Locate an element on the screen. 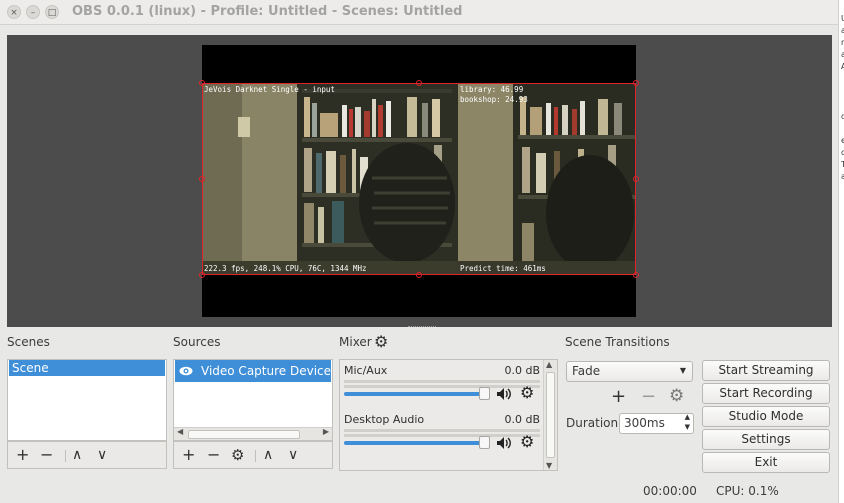  sources-horizontal-scrollbar: ◀ ▶ is located at coordinates (253, 433).